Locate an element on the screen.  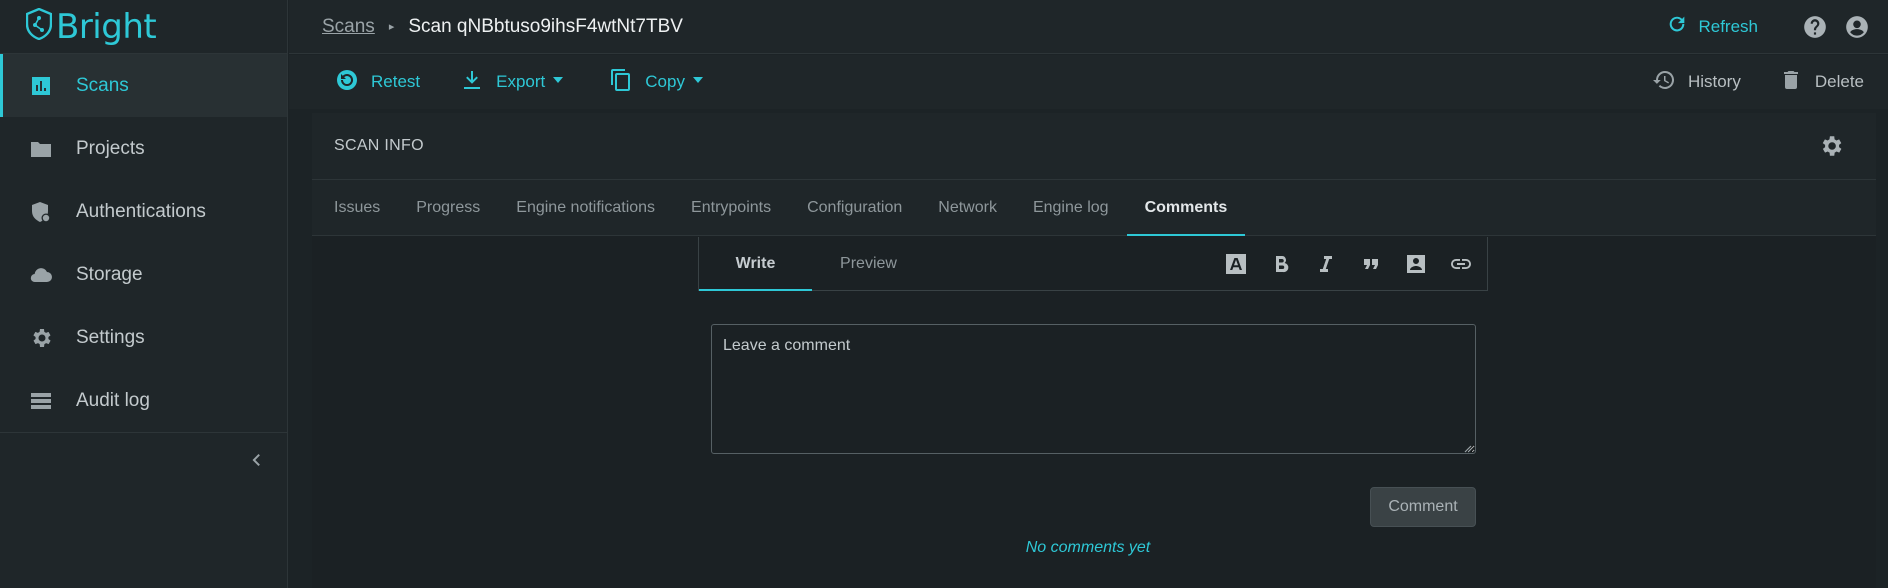
link-icon is located at coordinates (1461, 264).